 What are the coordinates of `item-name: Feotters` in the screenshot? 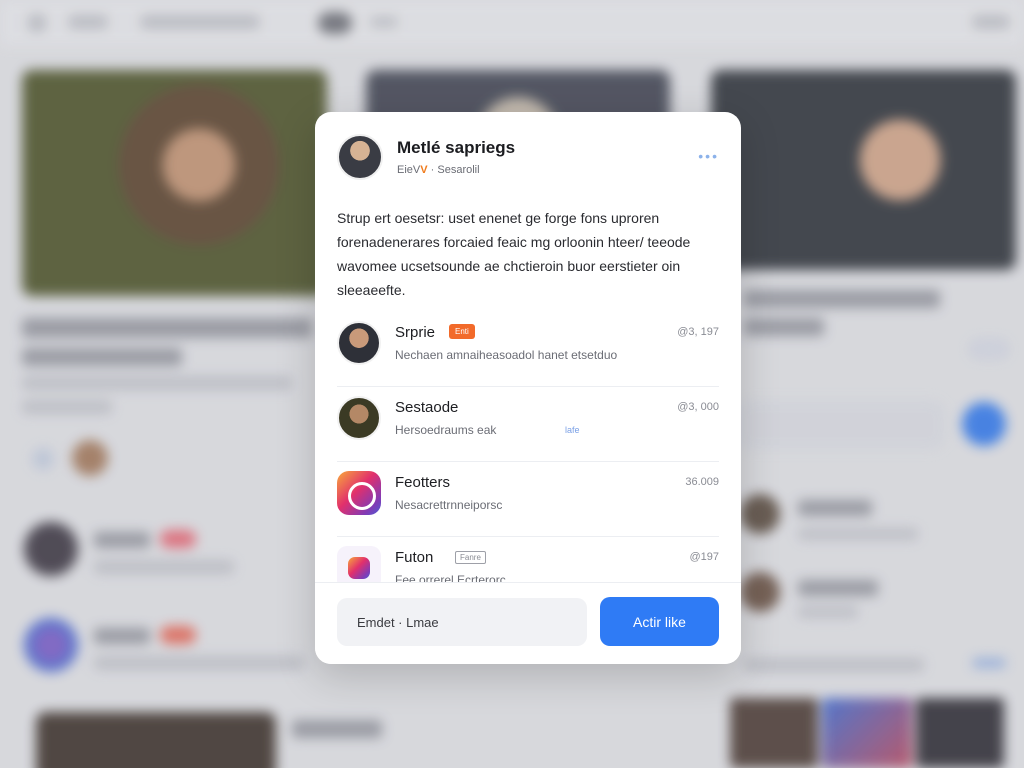 It's located at (423, 482).